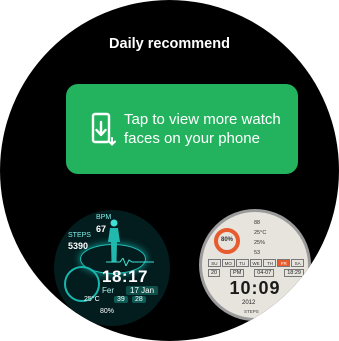 Image resolution: width=339 pixels, height=341 pixels. I want to click on date: 04-07, so click(264, 273).